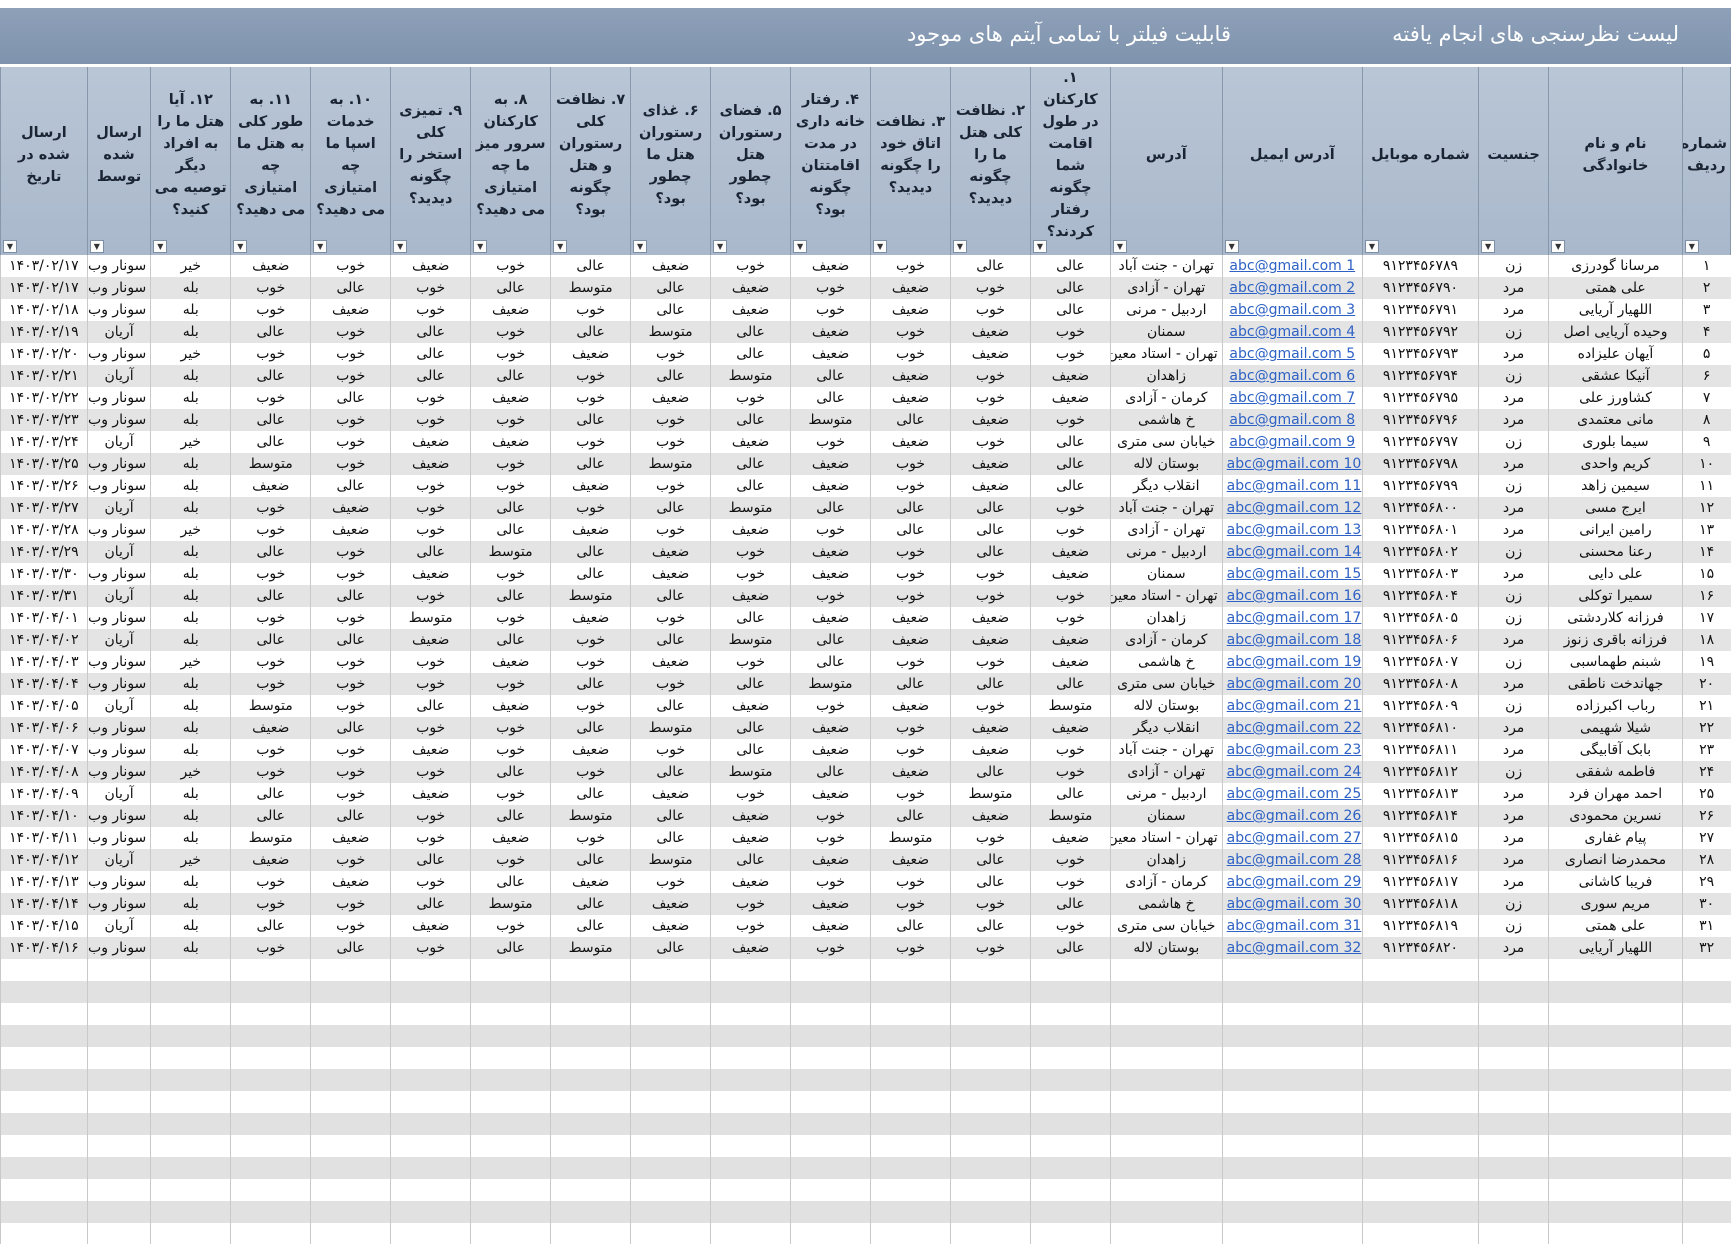 This screenshot has width=1731, height=1244. I want to click on table-cell: شبنم طهماسبی, so click(1615, 662).